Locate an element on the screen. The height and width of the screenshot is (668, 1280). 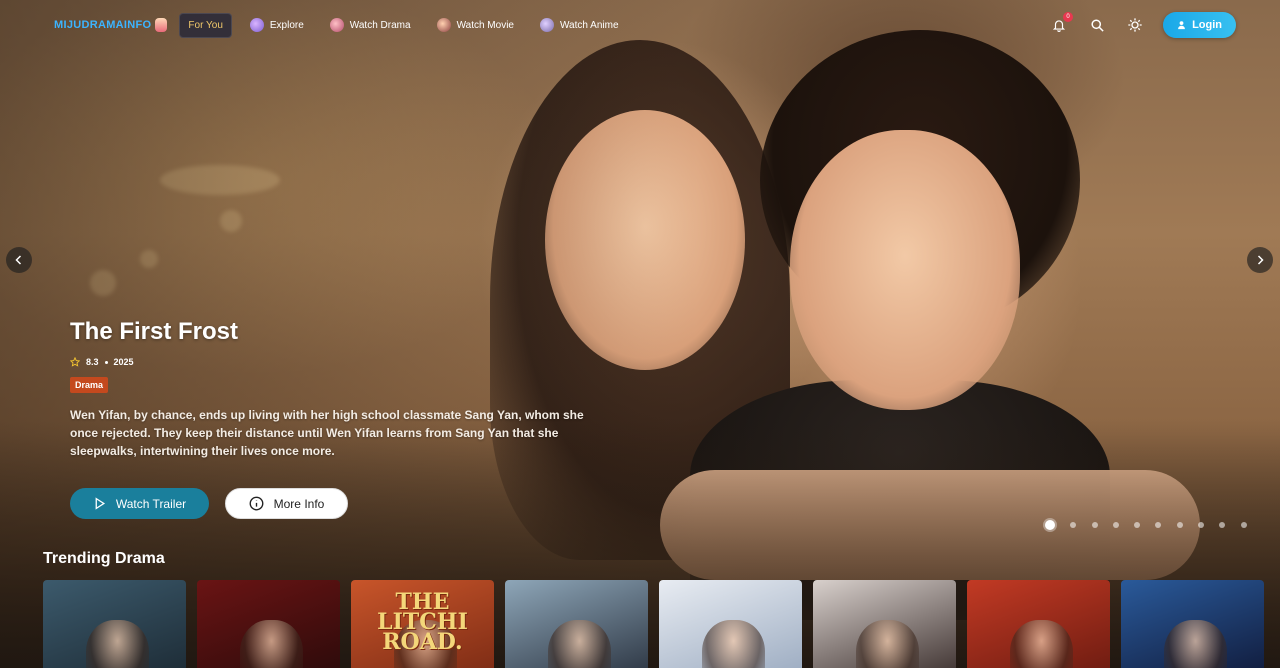
notification-badge: 0 is located at coordinates (1068, 17).